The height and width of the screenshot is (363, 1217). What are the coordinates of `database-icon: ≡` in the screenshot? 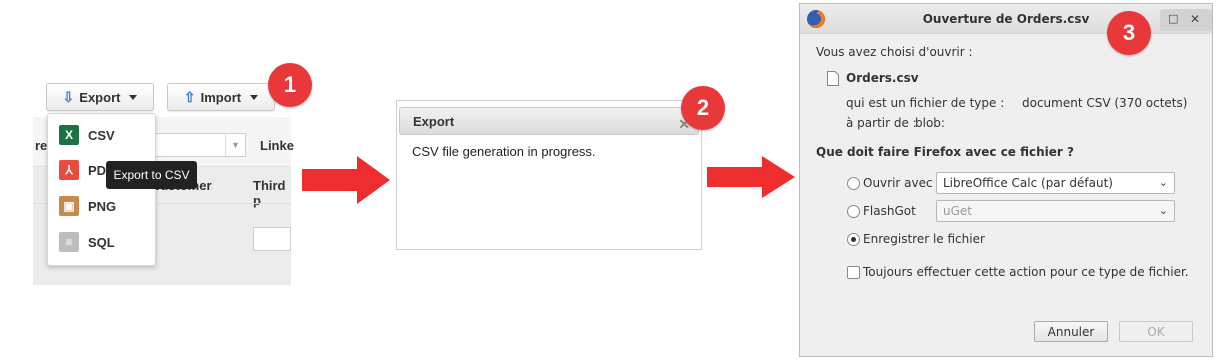 It's located at (69, 242).